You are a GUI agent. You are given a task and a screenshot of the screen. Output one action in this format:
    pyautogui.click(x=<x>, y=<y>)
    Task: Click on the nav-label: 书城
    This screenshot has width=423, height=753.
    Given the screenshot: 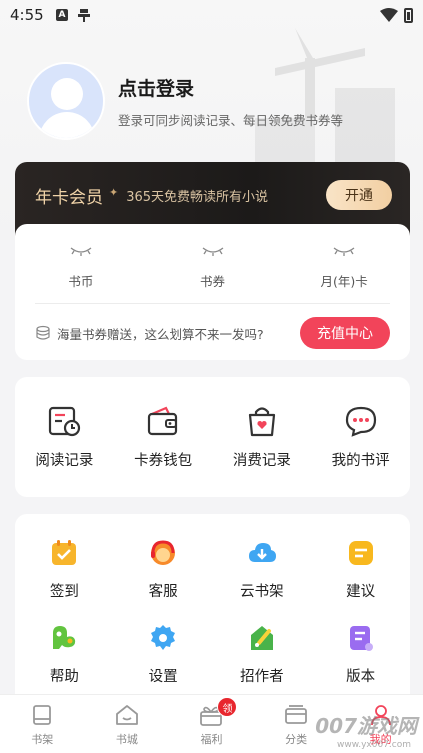 What is the action you would take?
    pyautogui.click(x=126, y=739)
    